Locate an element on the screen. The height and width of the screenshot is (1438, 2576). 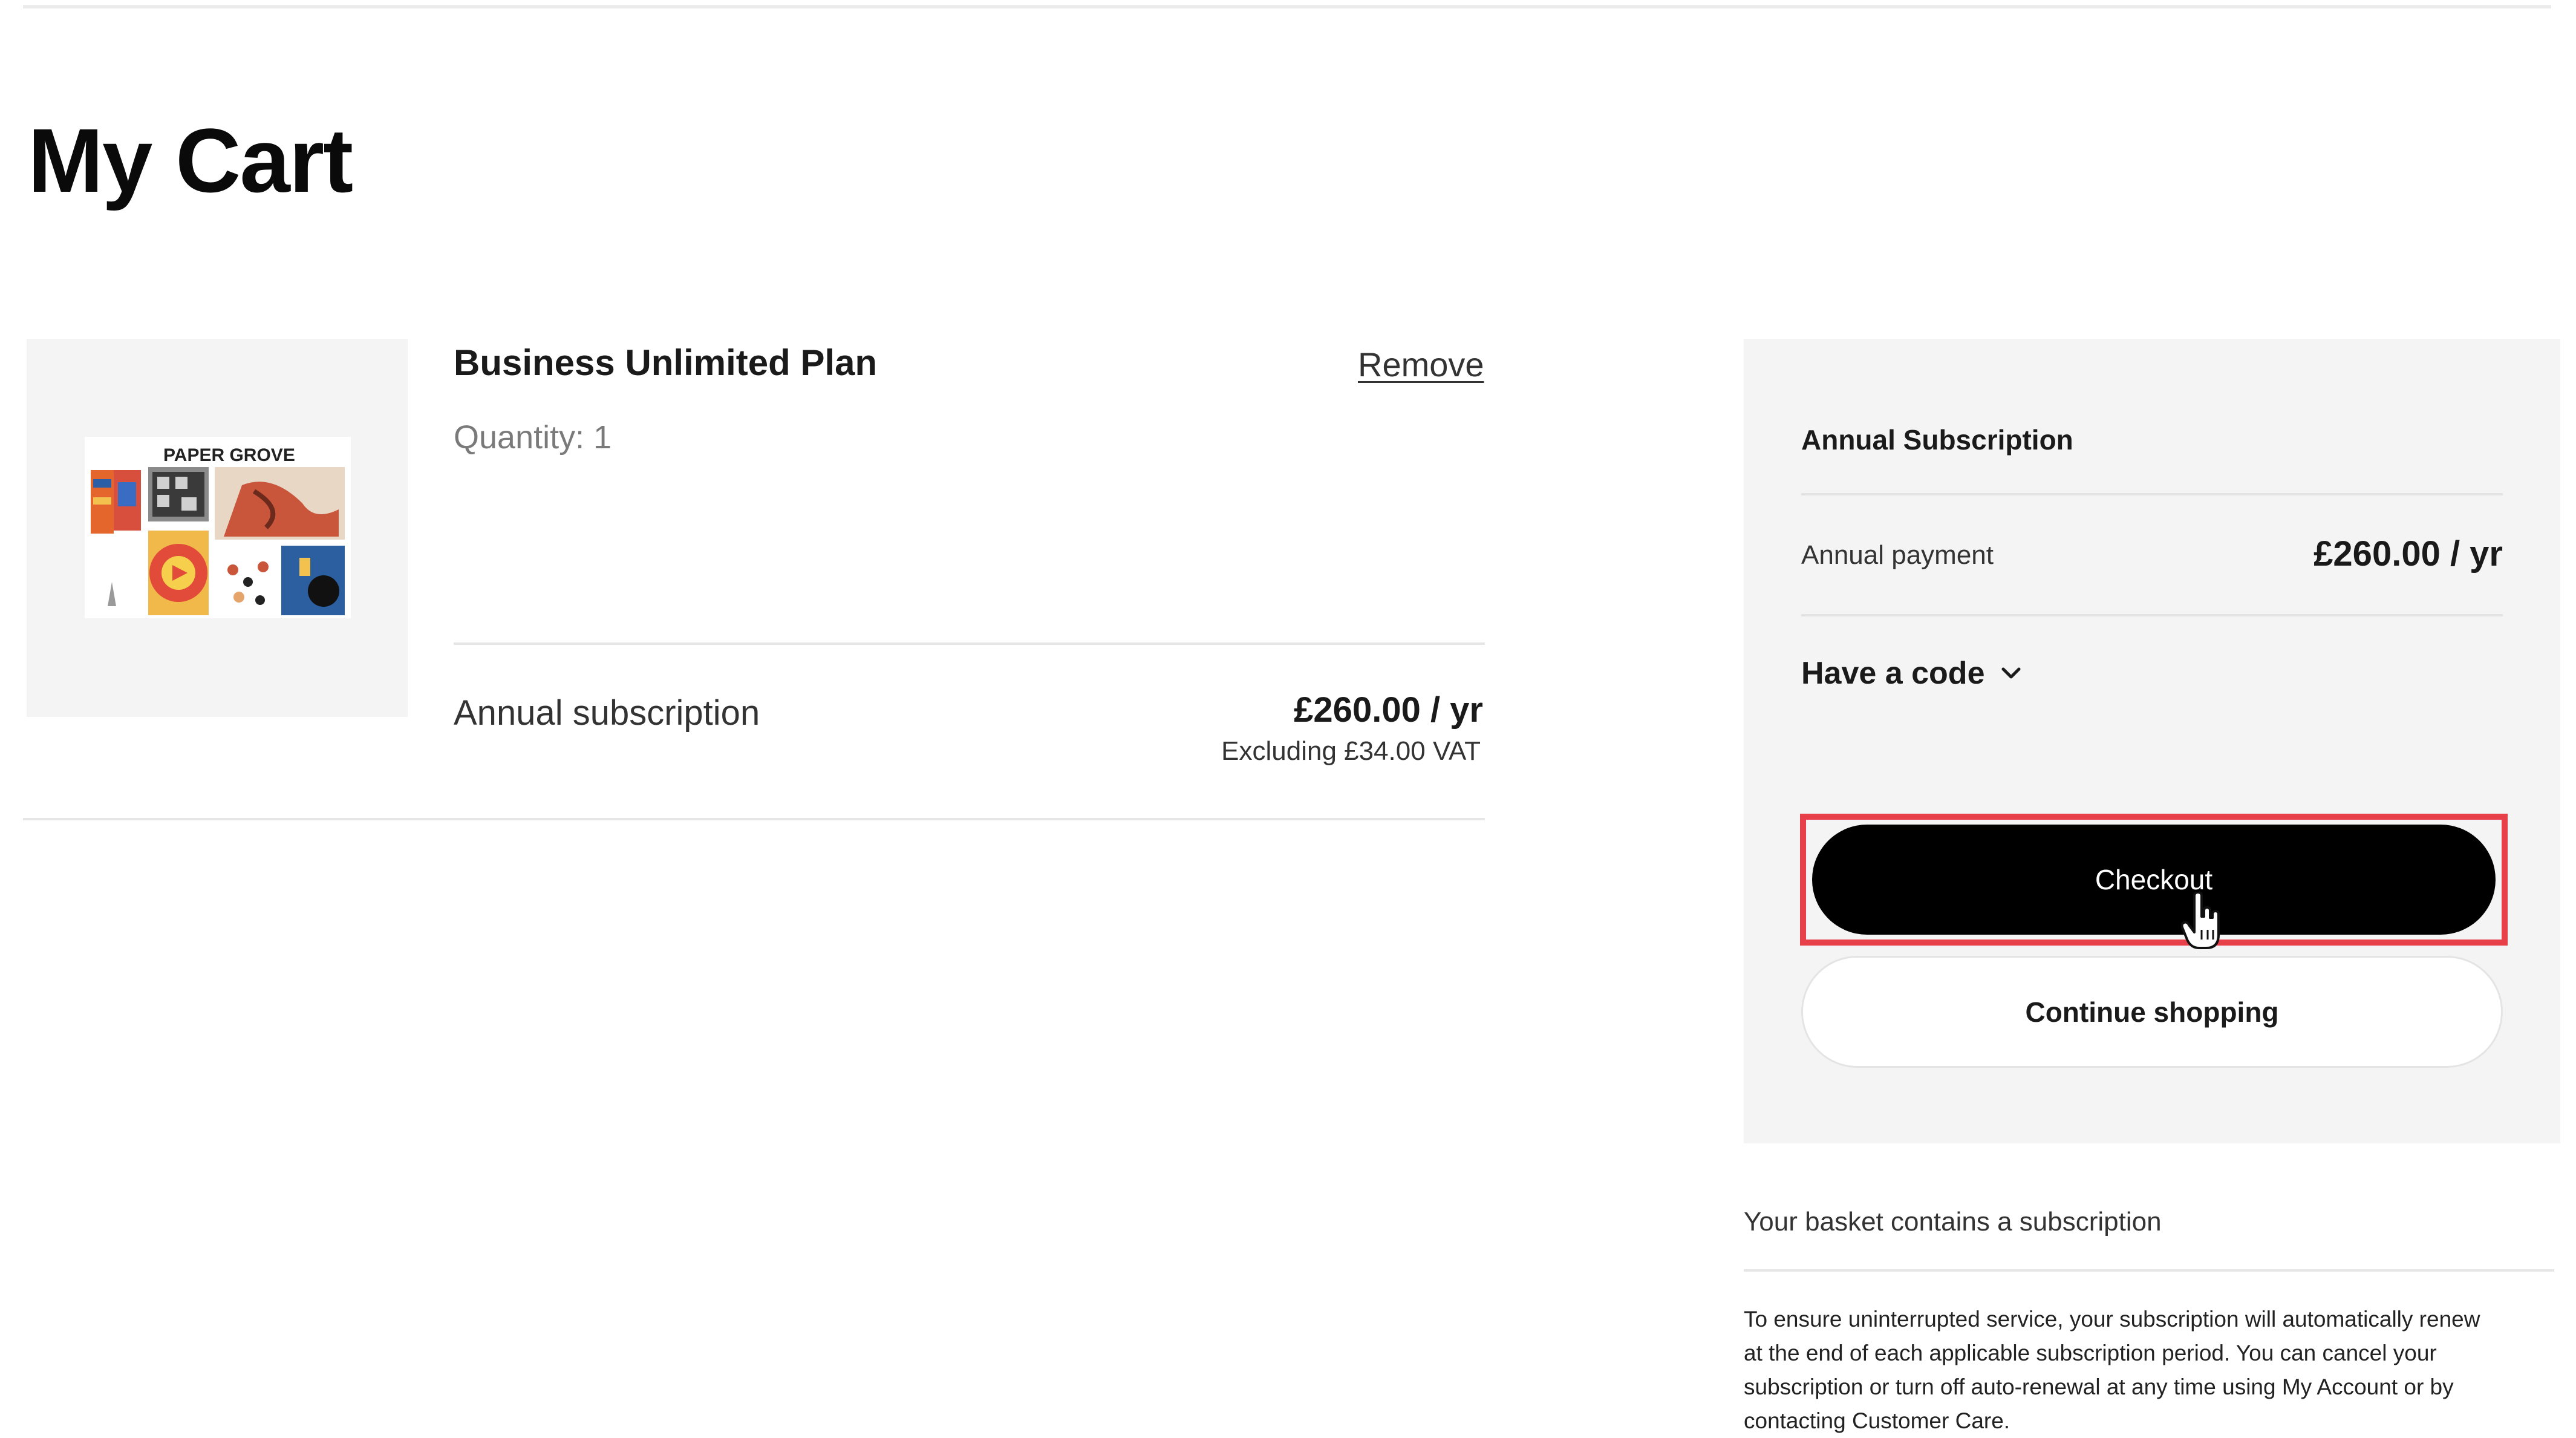
quantity-label: Quantity: 1 is located at coordinates (533, 437).